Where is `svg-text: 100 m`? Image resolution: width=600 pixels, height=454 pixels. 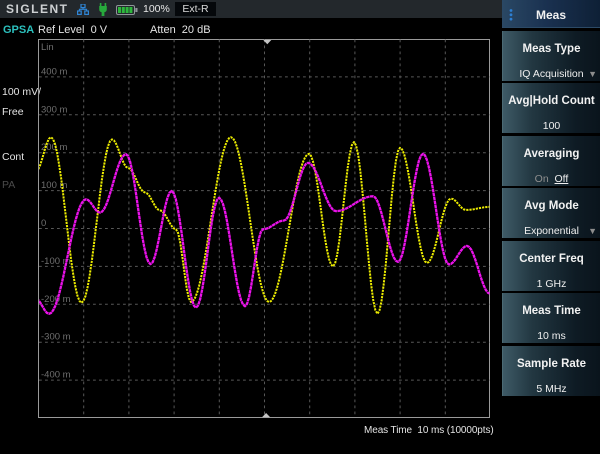
svg-text: 100 m is located at coordinates (54, 185).